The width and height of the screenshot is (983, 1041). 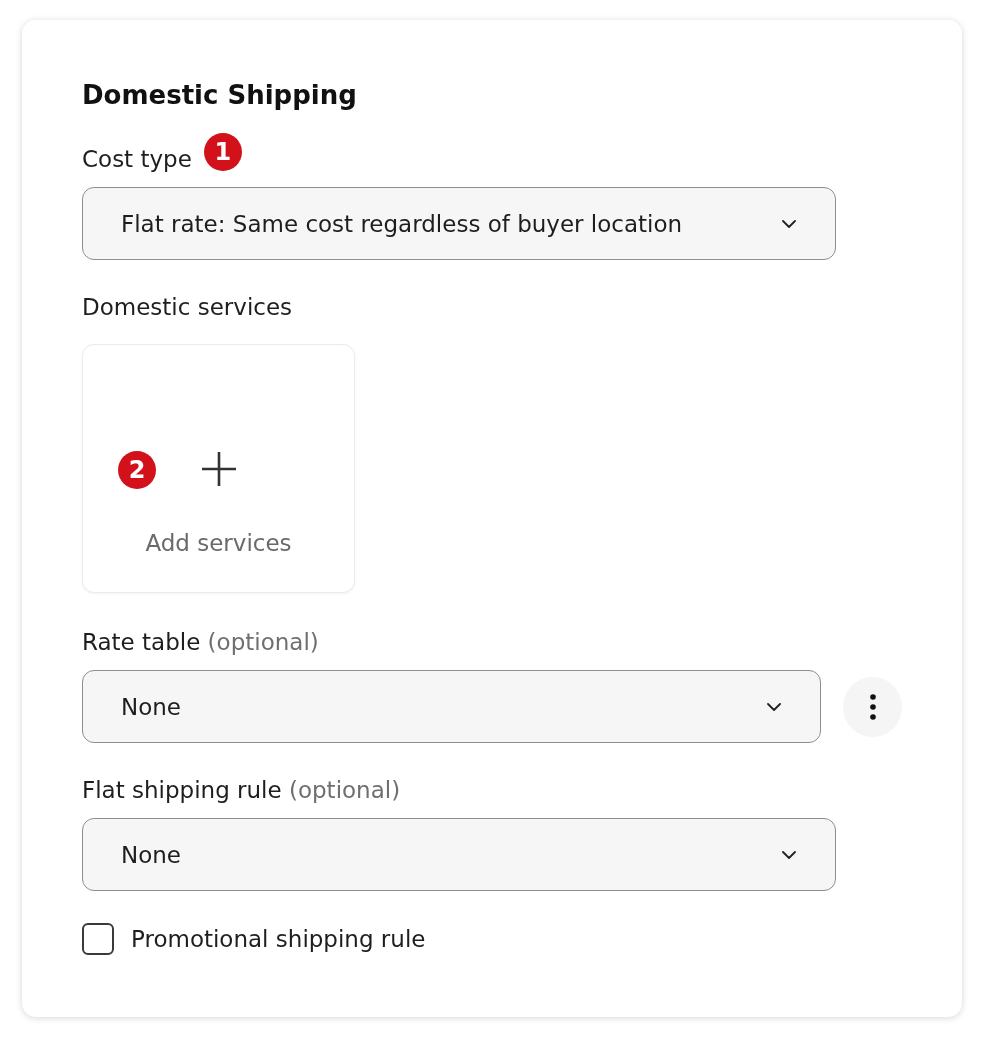 What do you see at coordinates (241, 790) in the screenshot?
I see `field-label: Flat shipping rule (optional)` at bounding box center [241, 790].